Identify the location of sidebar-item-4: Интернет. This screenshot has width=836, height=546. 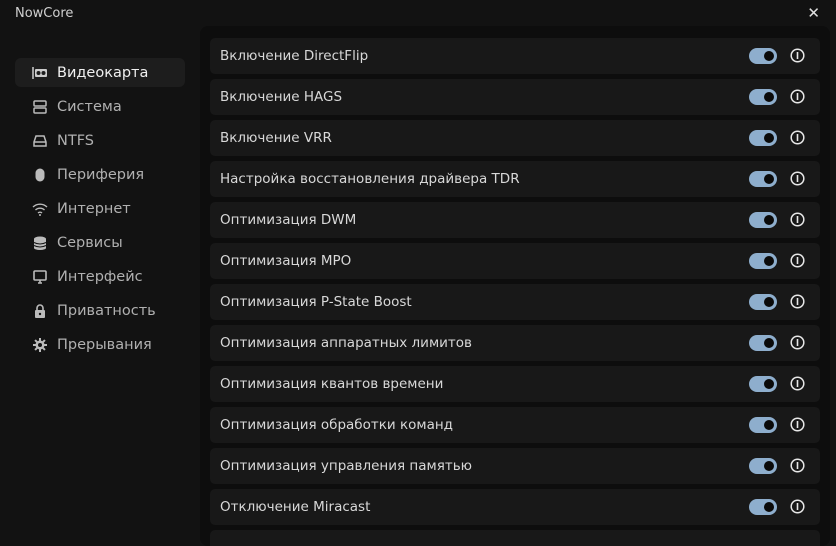
(100, 208).